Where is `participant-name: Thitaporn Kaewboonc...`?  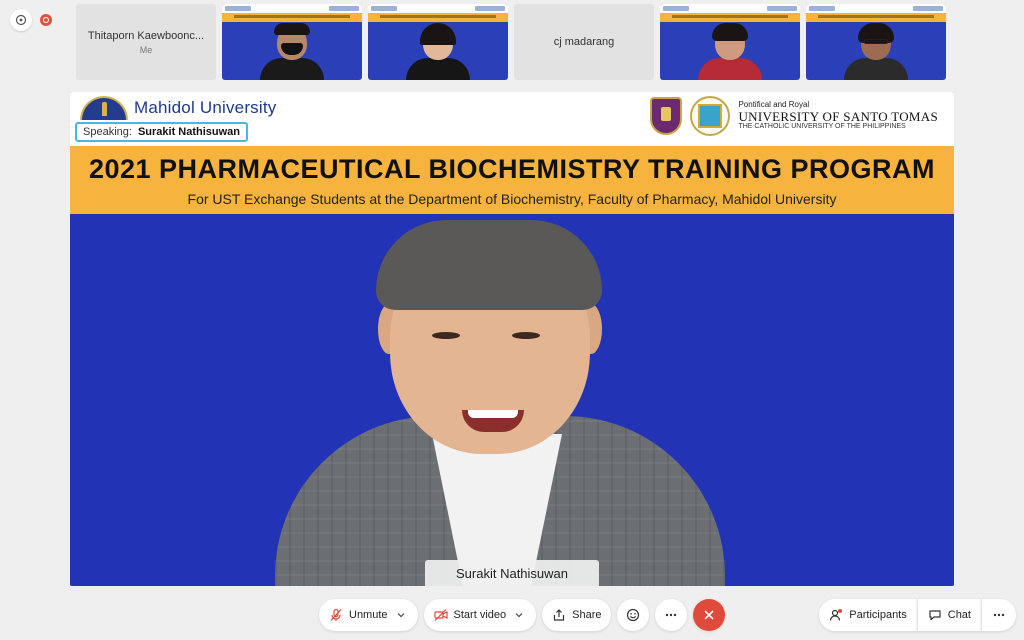 participant-name: Thitaporn Kaewboonc... is located at coordinates (146, 35).